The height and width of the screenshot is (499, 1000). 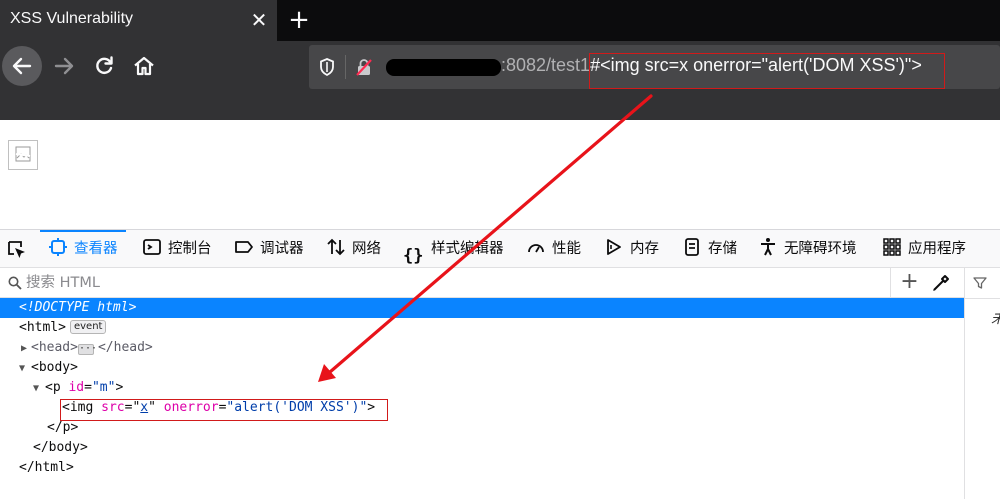 I want to click on tree-node-doctype: <!DOCTYPE html>, so click(x=482, y=308).